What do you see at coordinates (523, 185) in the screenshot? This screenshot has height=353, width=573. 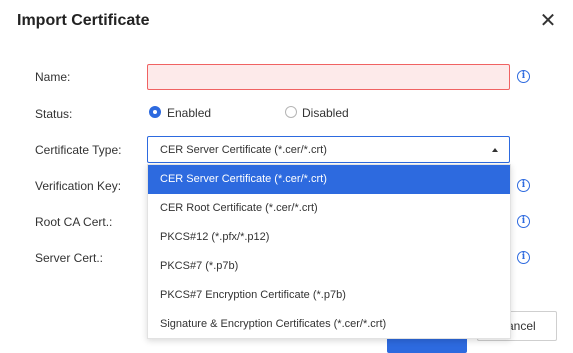 I see `verification-key-info-icon: i` at bounding box center [523, 185].